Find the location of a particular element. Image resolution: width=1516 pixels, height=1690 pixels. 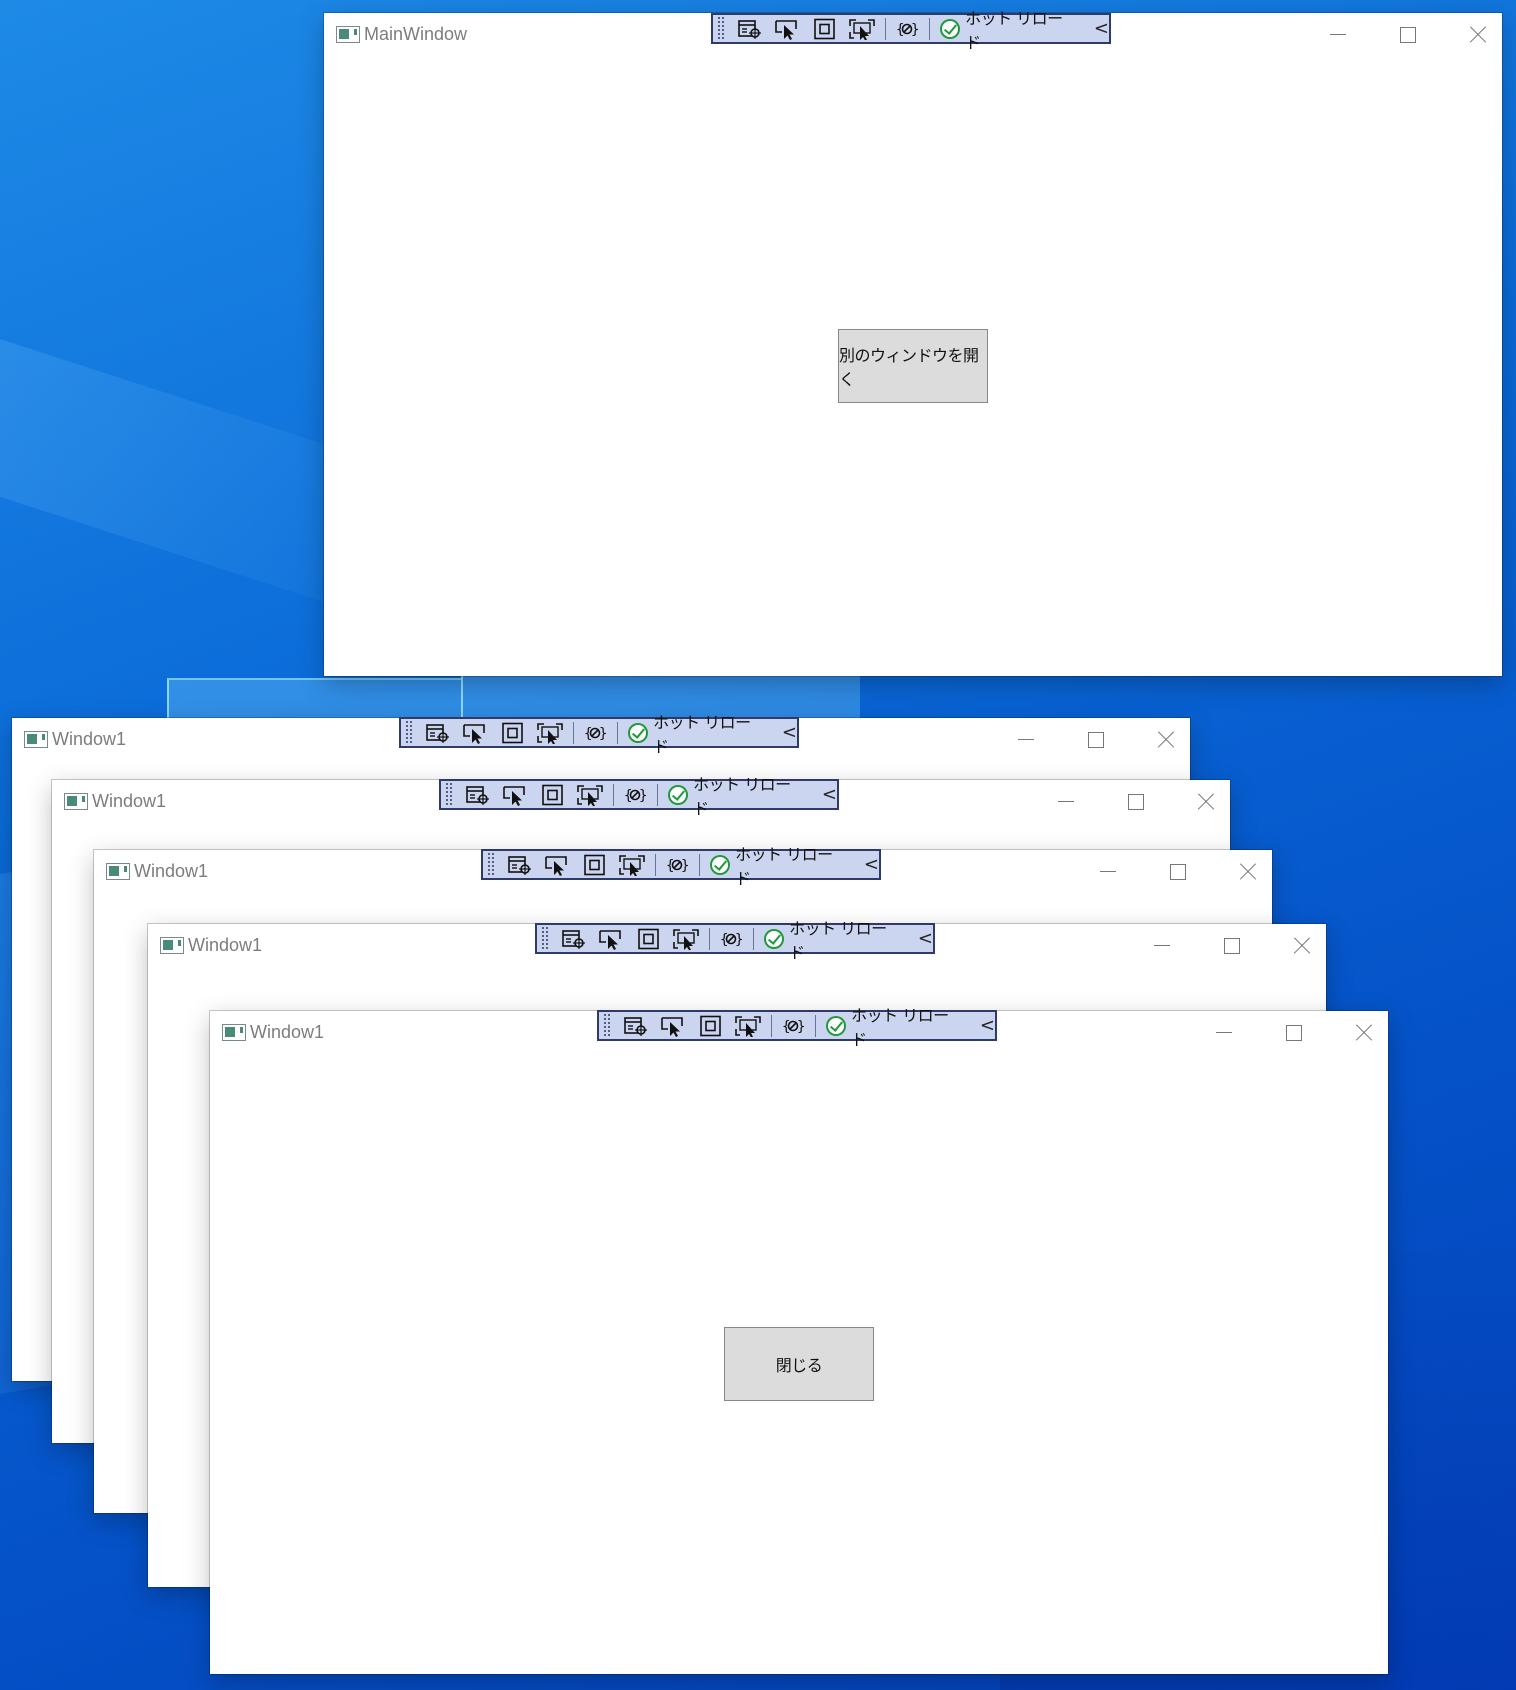

window-title: MainWindow is located at coordinates (416, 34).